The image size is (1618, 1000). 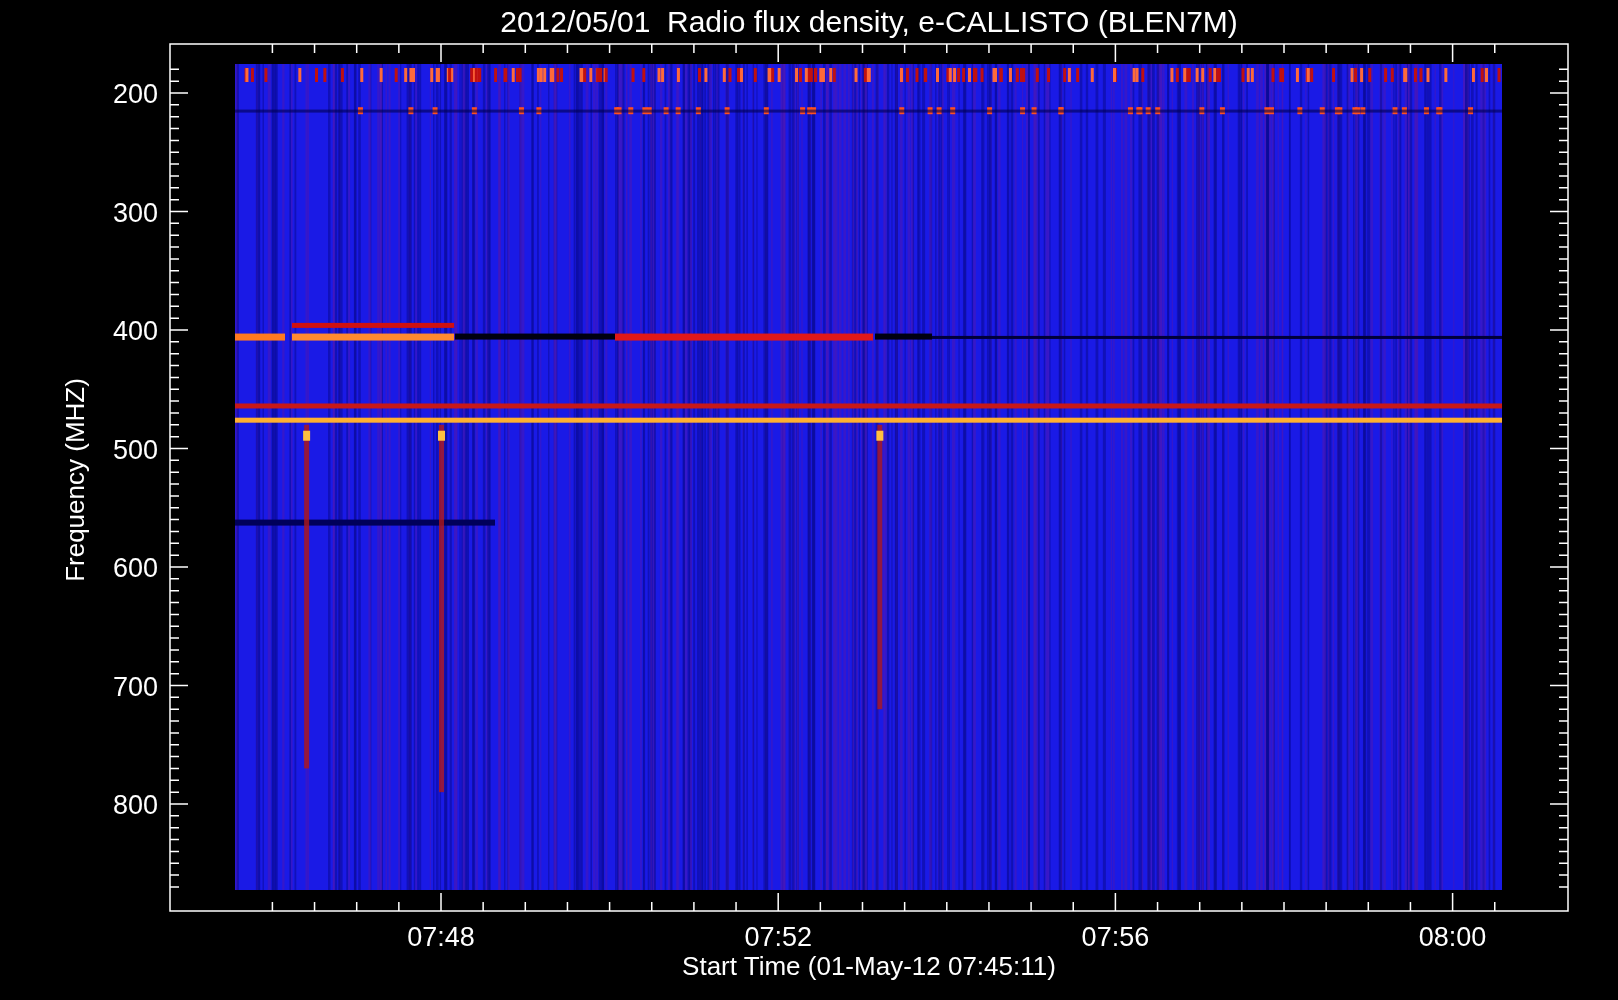 I want to click on x-axis-label: Start Time (01-May-12 07:45:11), so click(x=869, y=966).